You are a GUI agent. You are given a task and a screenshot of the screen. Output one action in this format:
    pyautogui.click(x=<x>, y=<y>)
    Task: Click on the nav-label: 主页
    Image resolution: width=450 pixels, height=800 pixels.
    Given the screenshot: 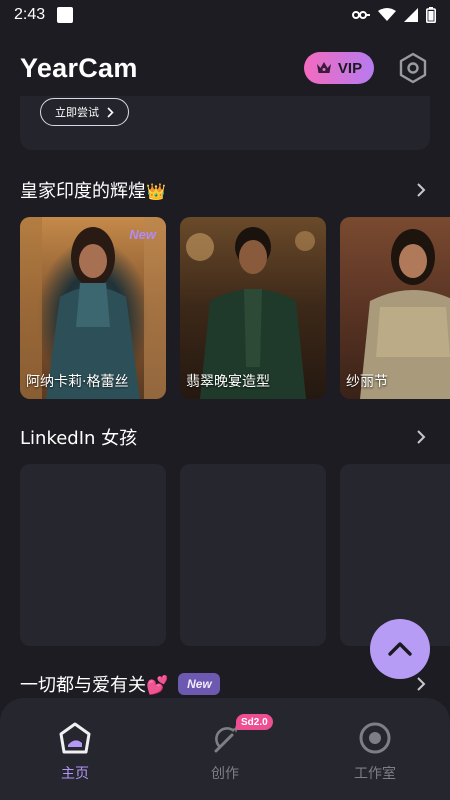 What is the action you would take?
    pyautogui.click(x=75, y=774)
    